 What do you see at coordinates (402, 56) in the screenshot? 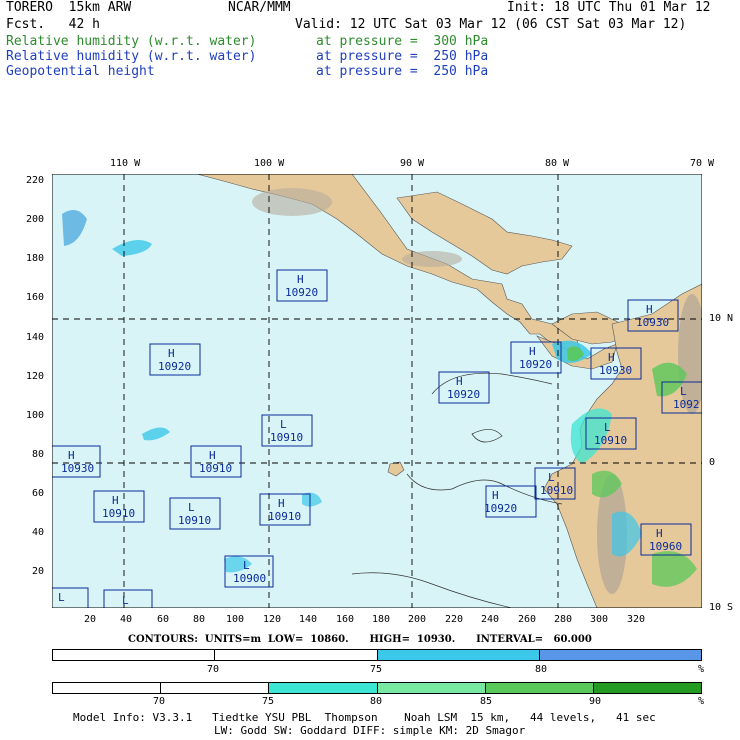
I see `field-2-level: at pressure = 250 hPa` at bounding box center [402, 56].